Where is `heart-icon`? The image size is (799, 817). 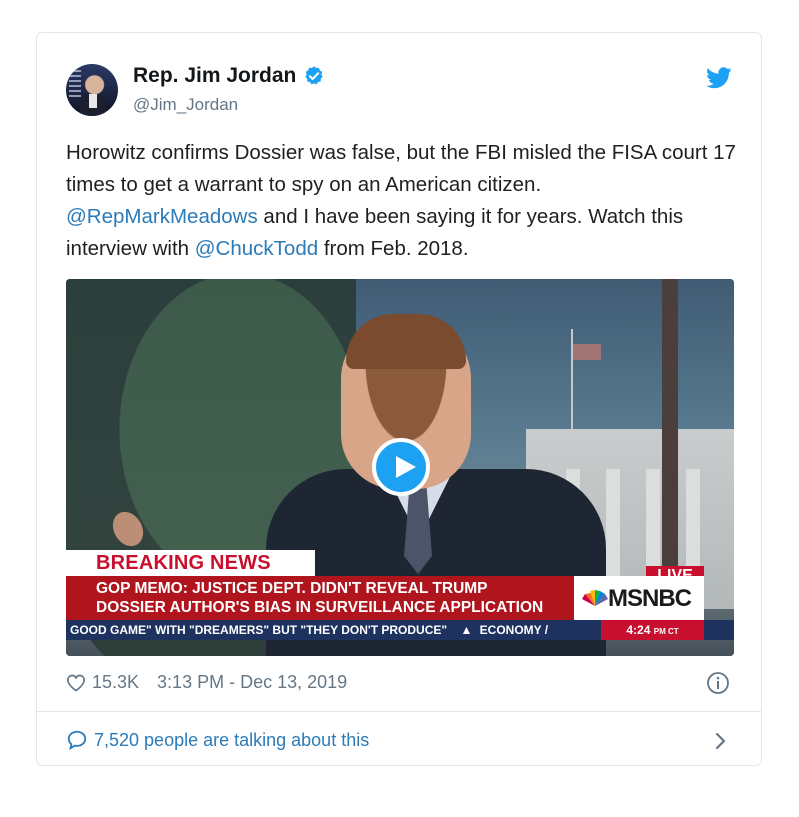
heart-icon is located at coordinates (76, 683).